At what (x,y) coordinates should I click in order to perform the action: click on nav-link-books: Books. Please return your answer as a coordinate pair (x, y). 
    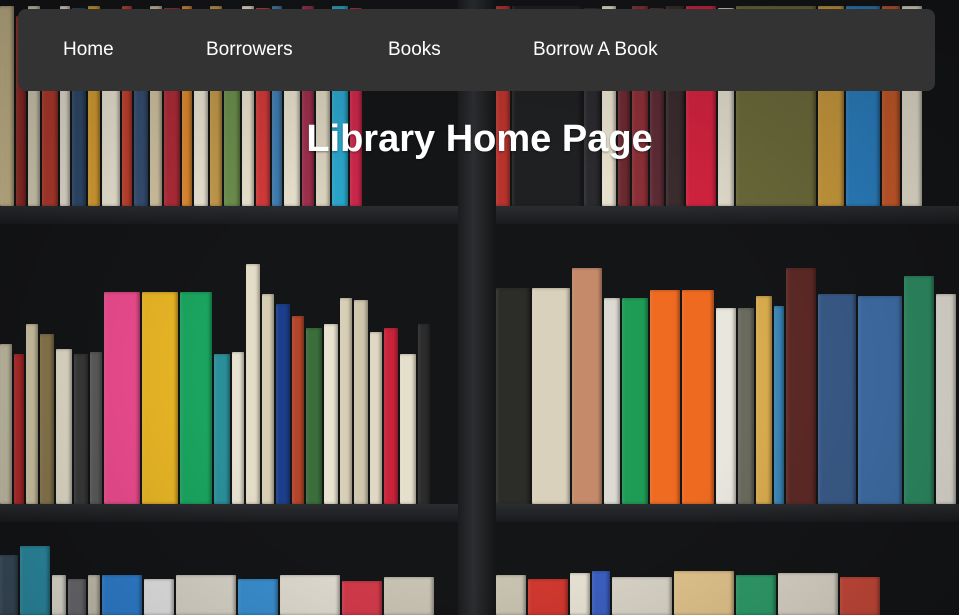
    Looking at the image, I should click on (414, 50).